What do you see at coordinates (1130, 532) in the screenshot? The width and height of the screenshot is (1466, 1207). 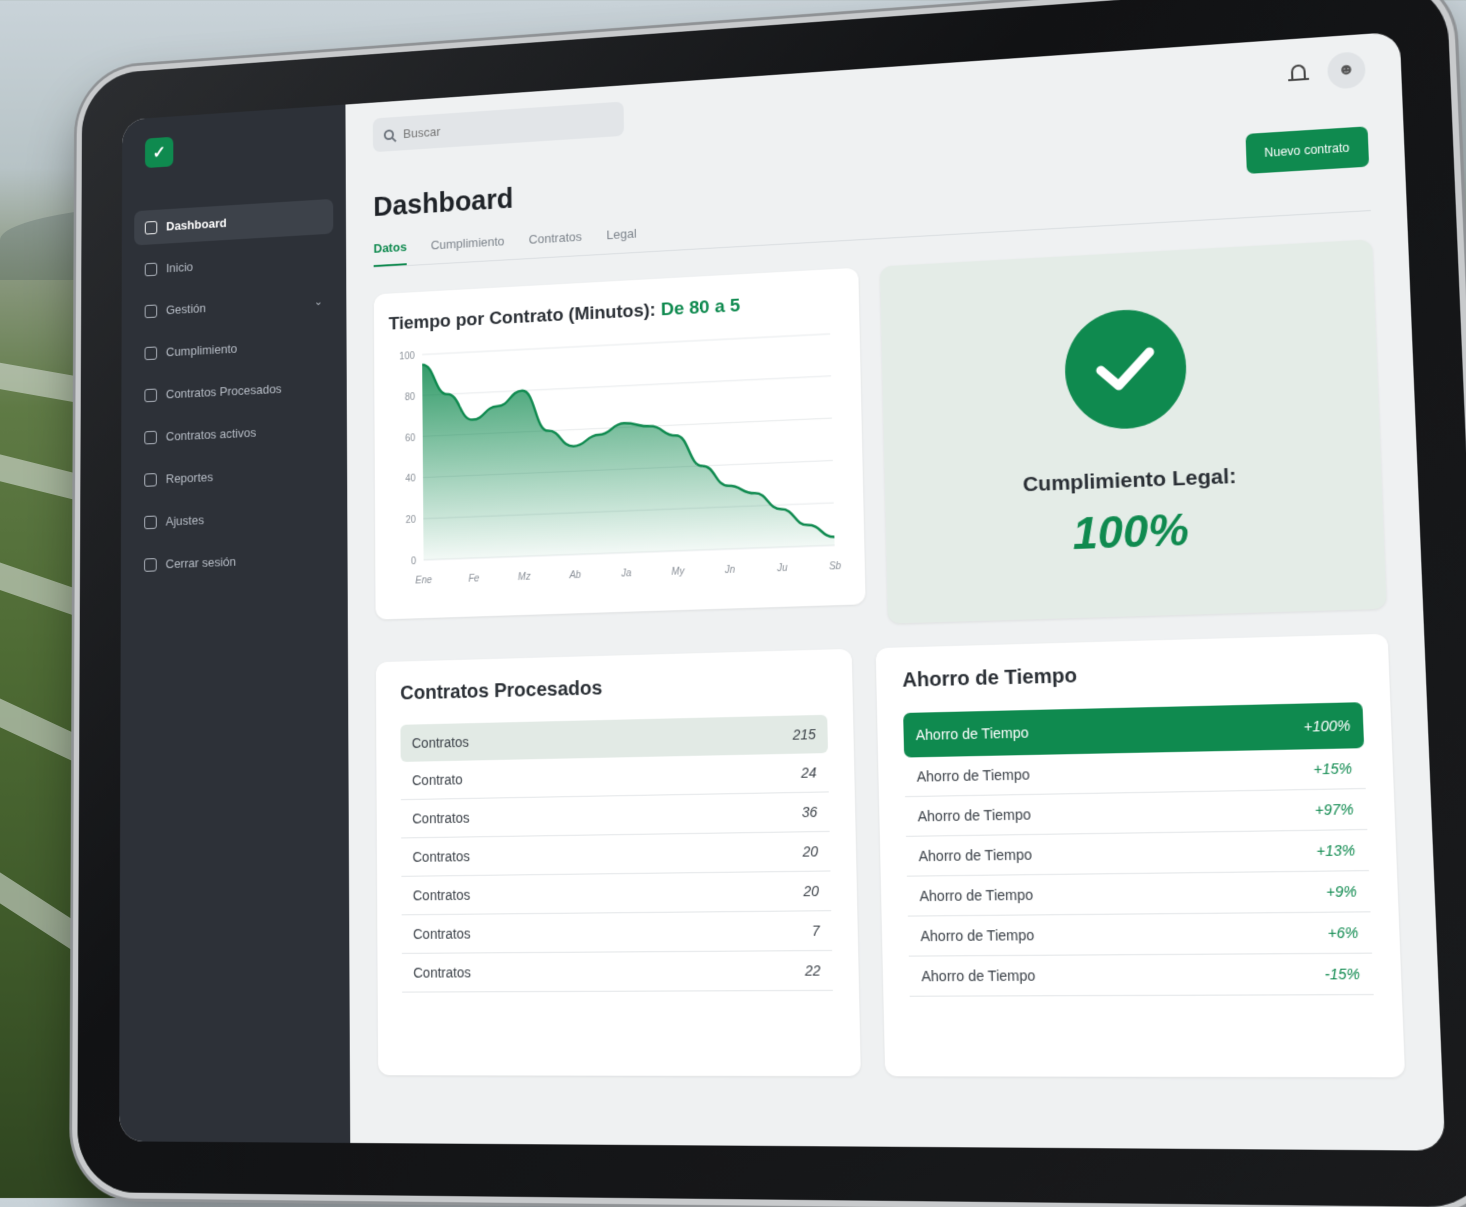 I see `compliance-value: 100%` at bounding box center [1130, 532].